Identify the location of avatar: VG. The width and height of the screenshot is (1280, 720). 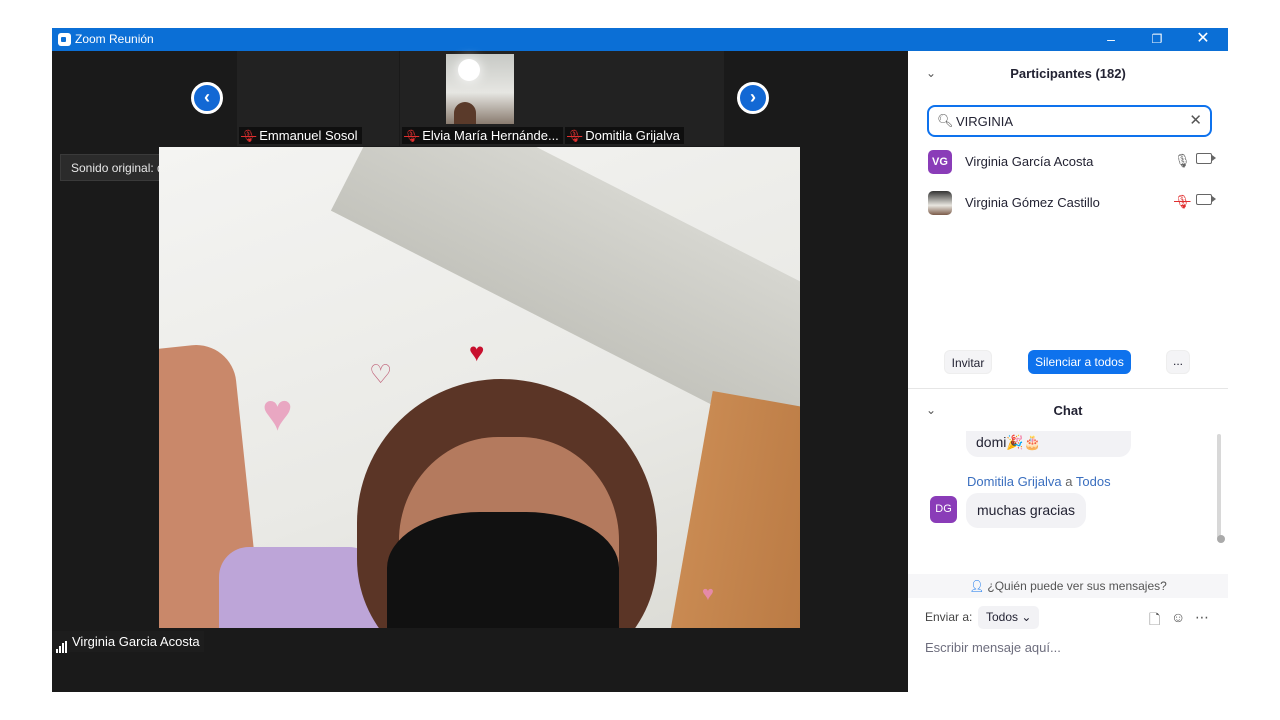
(940, 162).